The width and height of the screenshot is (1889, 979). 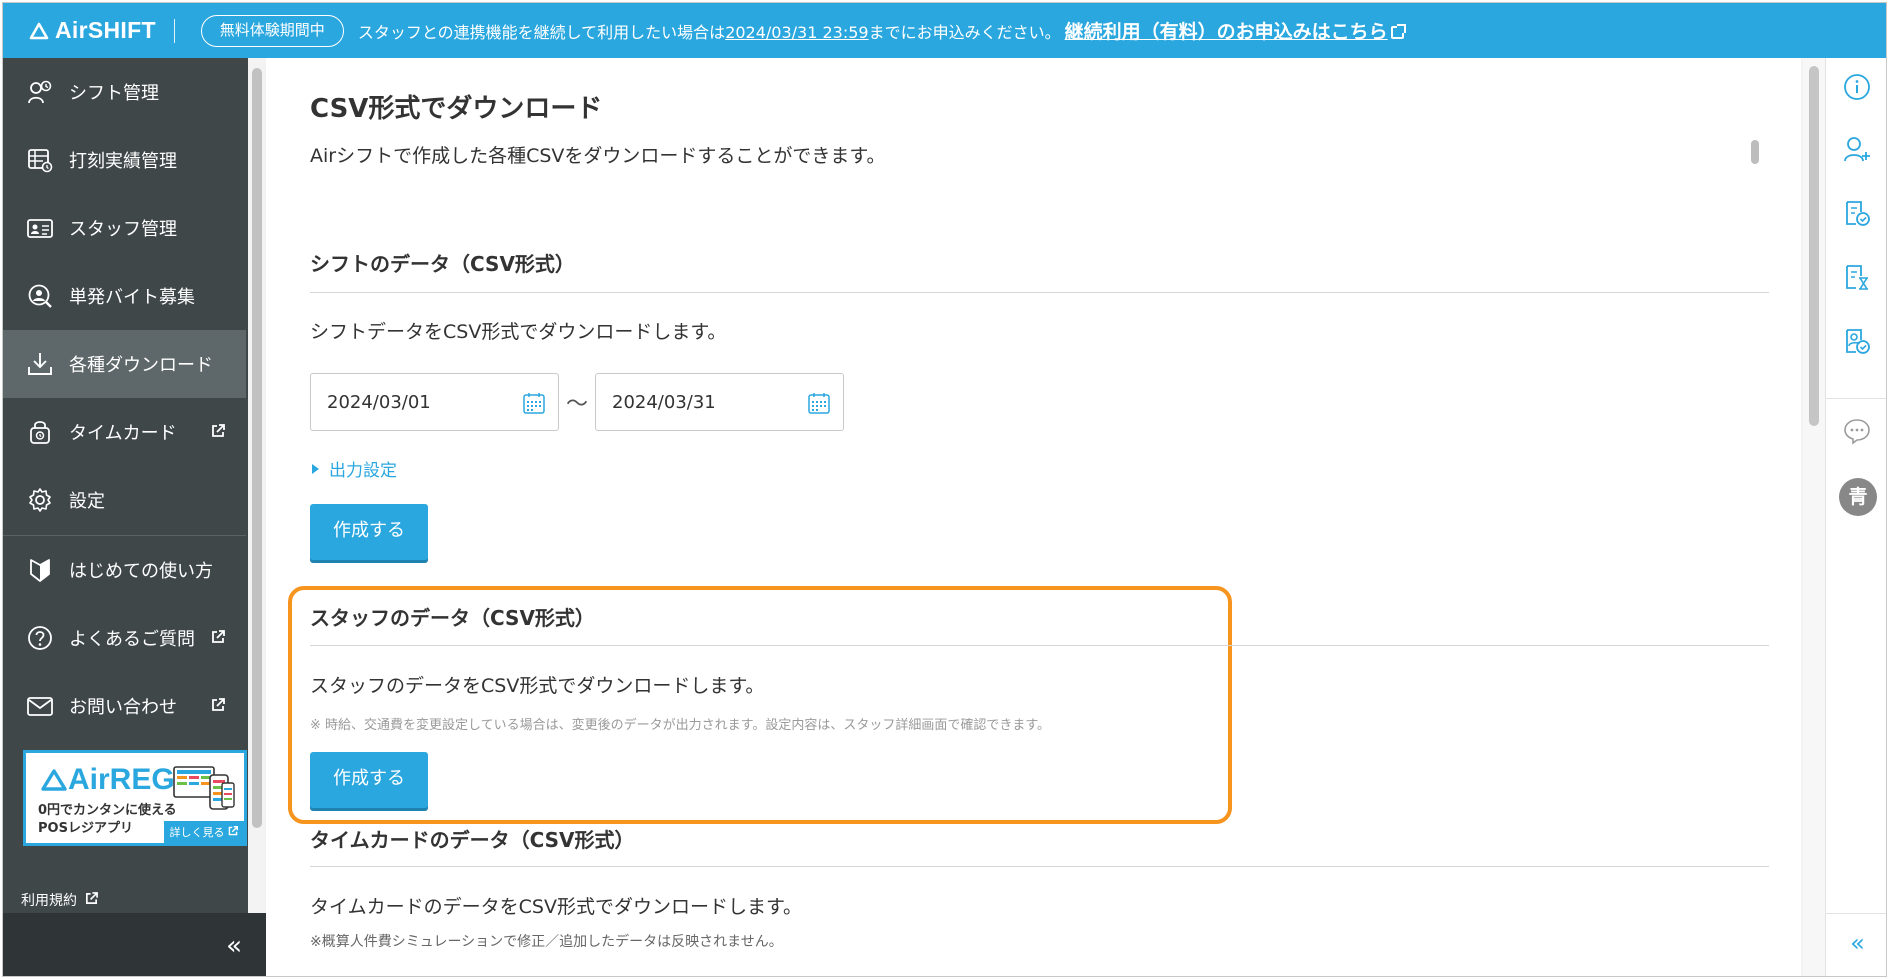 I want to click on terms-label: 利用規約, so click(x=49, y=901).